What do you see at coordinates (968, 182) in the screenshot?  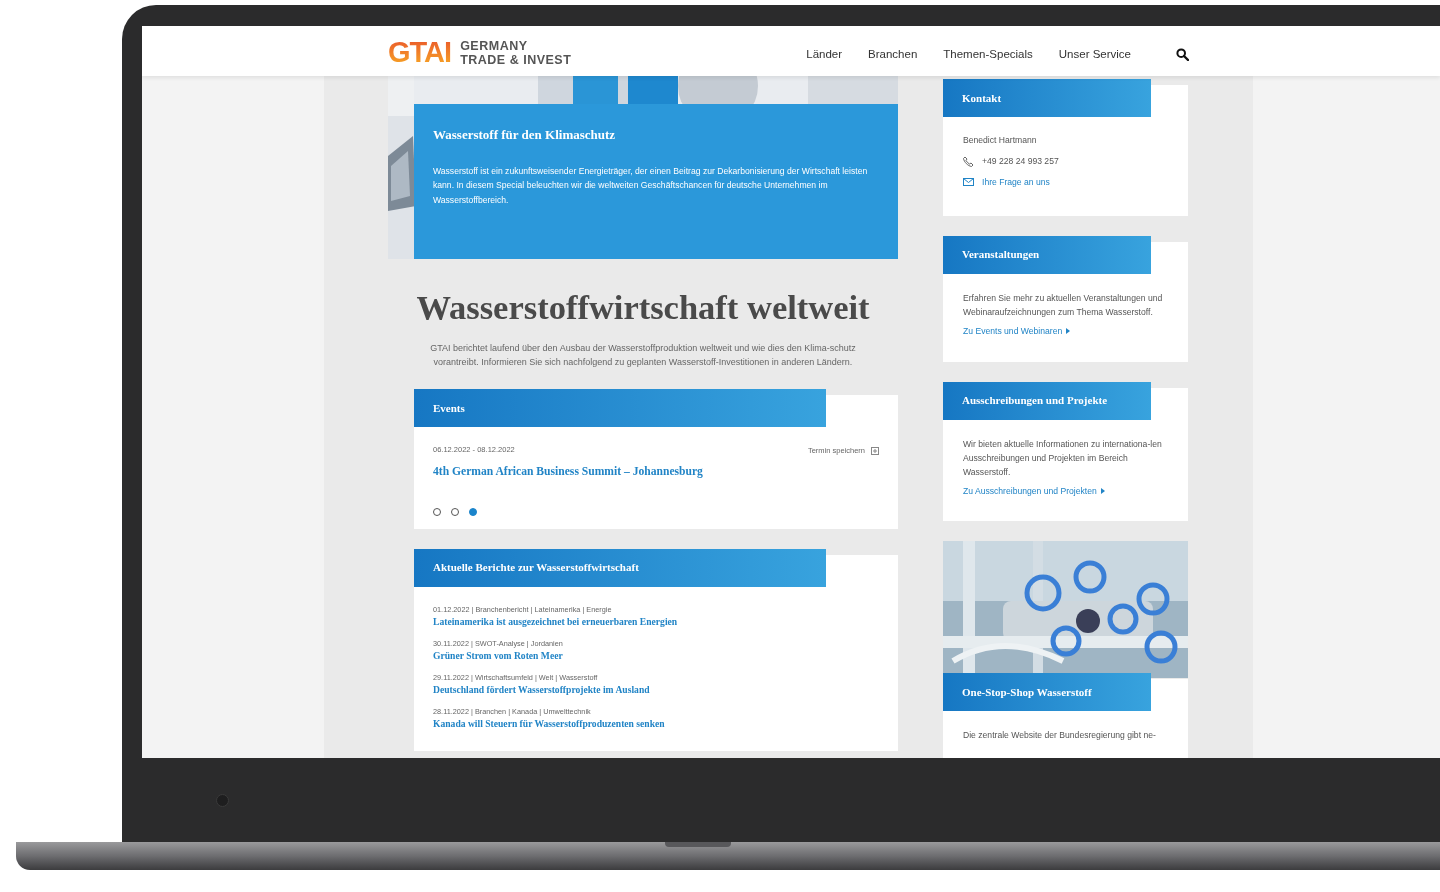 I see `mail-icon` at bounding box center [968, 182].